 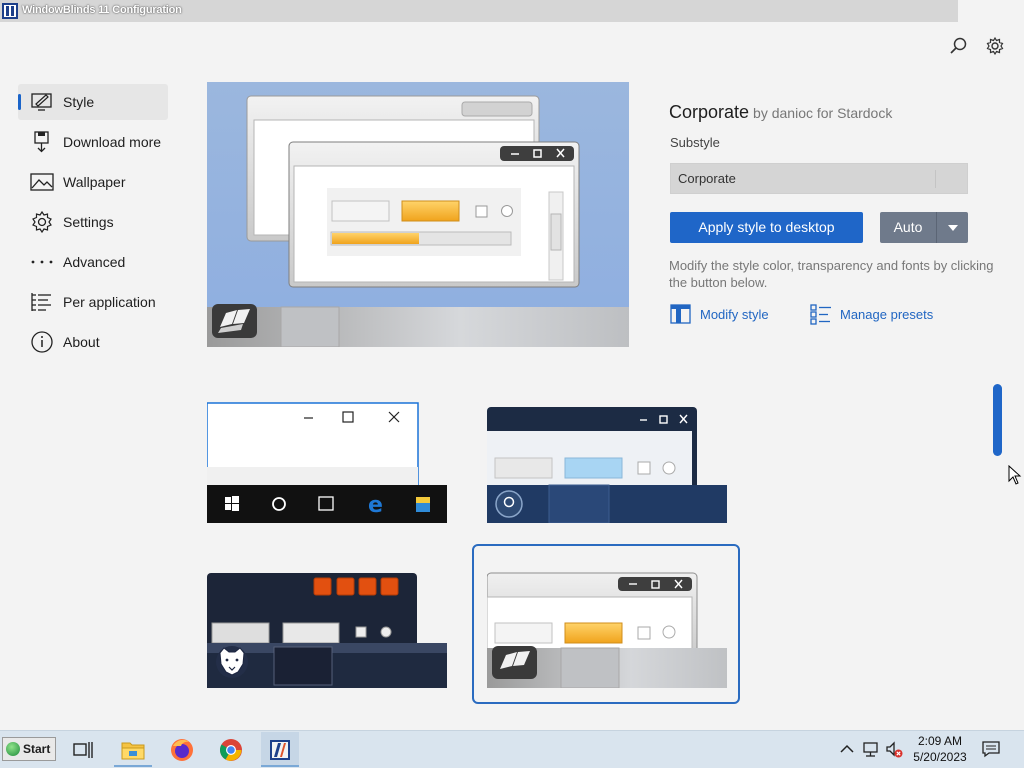 I want to click on chrome-icon, so click(x=231, y=749).